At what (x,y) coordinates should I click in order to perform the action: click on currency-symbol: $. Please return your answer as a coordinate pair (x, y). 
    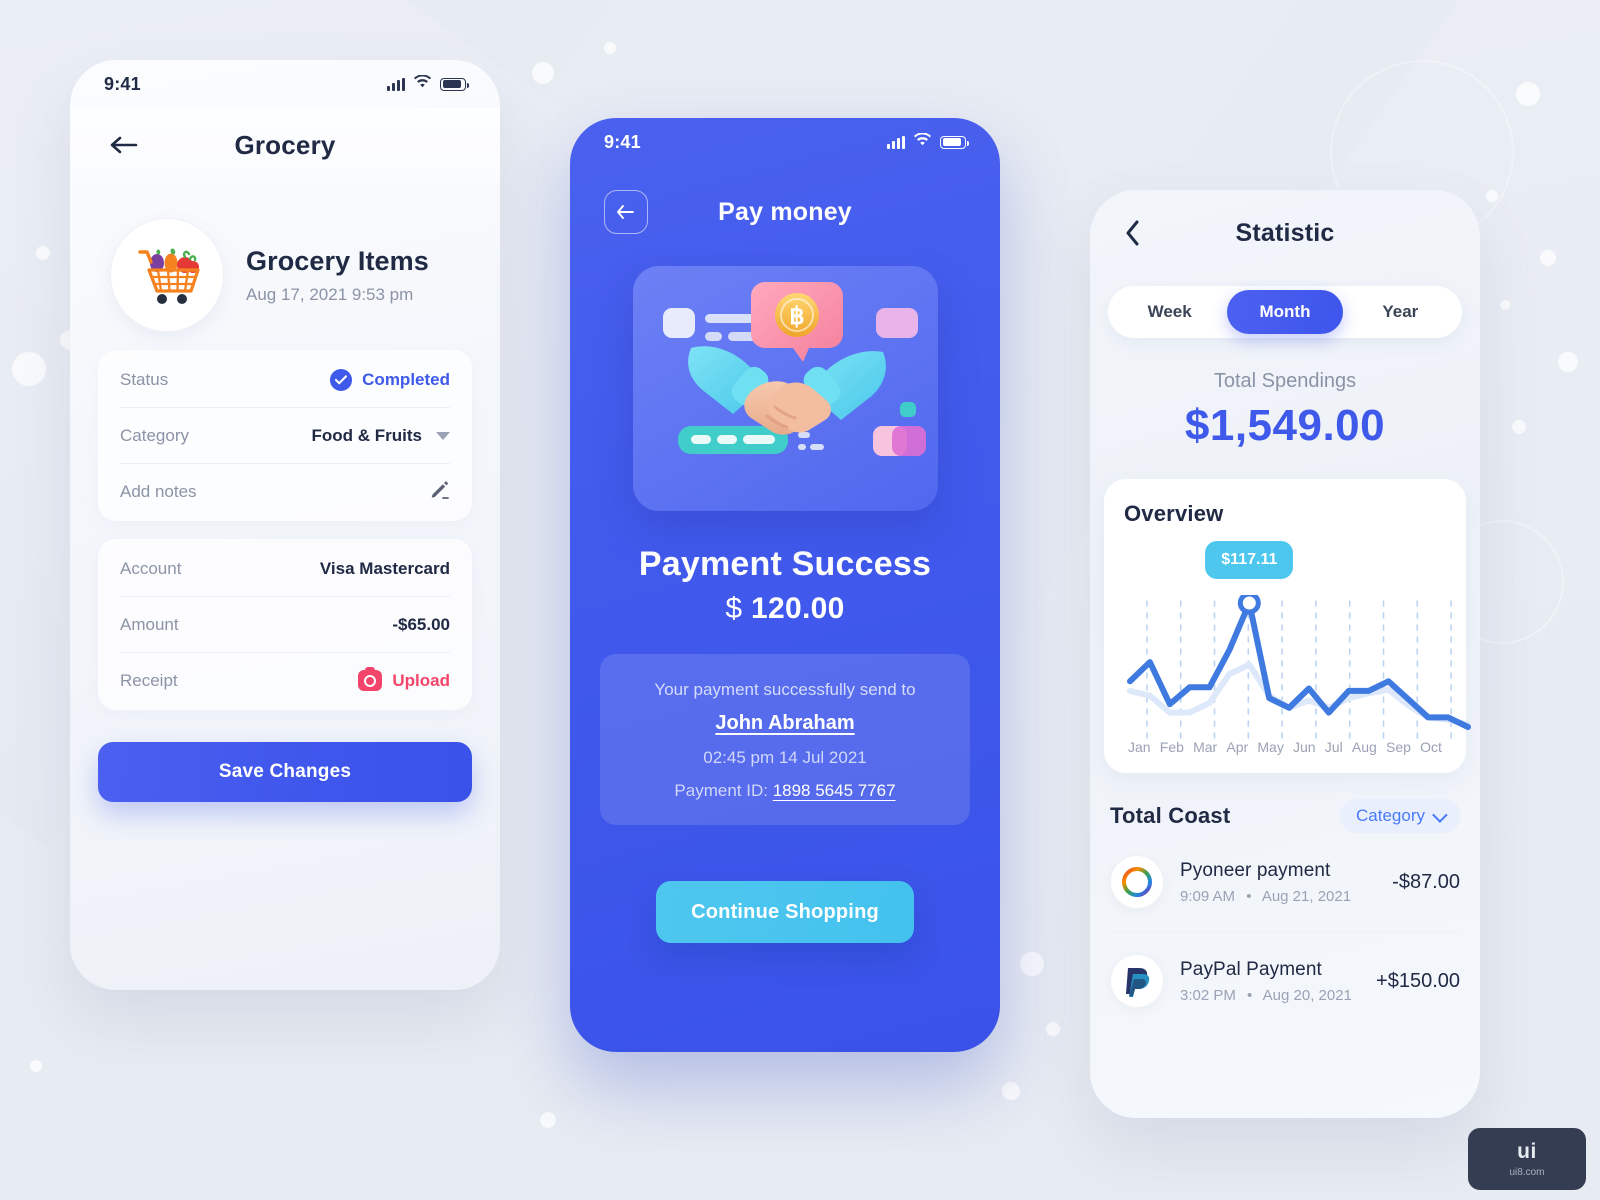
    Looking at the image, I should click on (734, 608).